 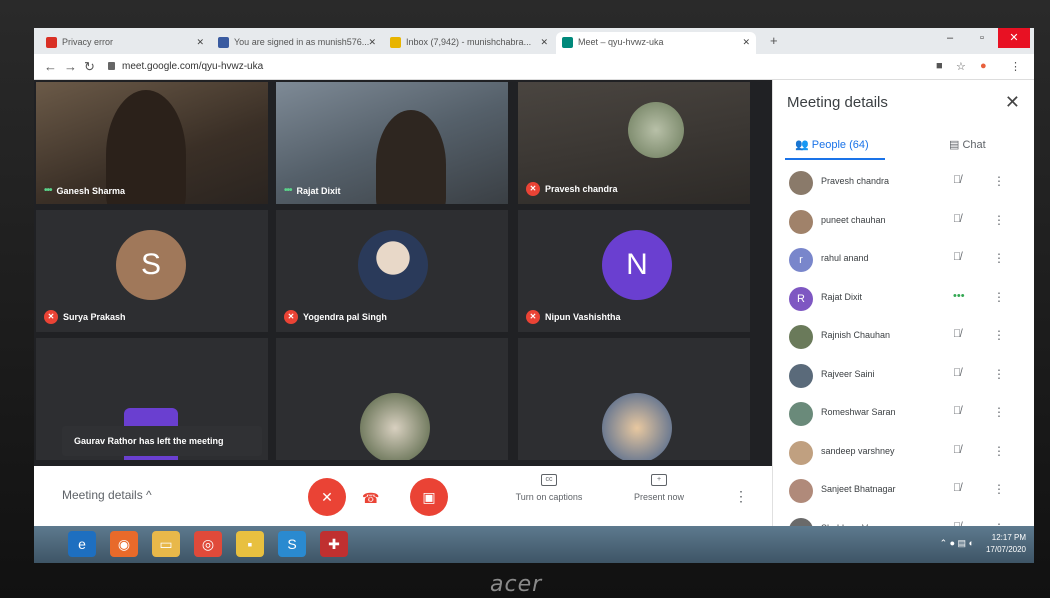 What do you see at coordinates (549, 480) in the screenshot?
I see `captions-icon: cc` at bounding box center [549, 480].